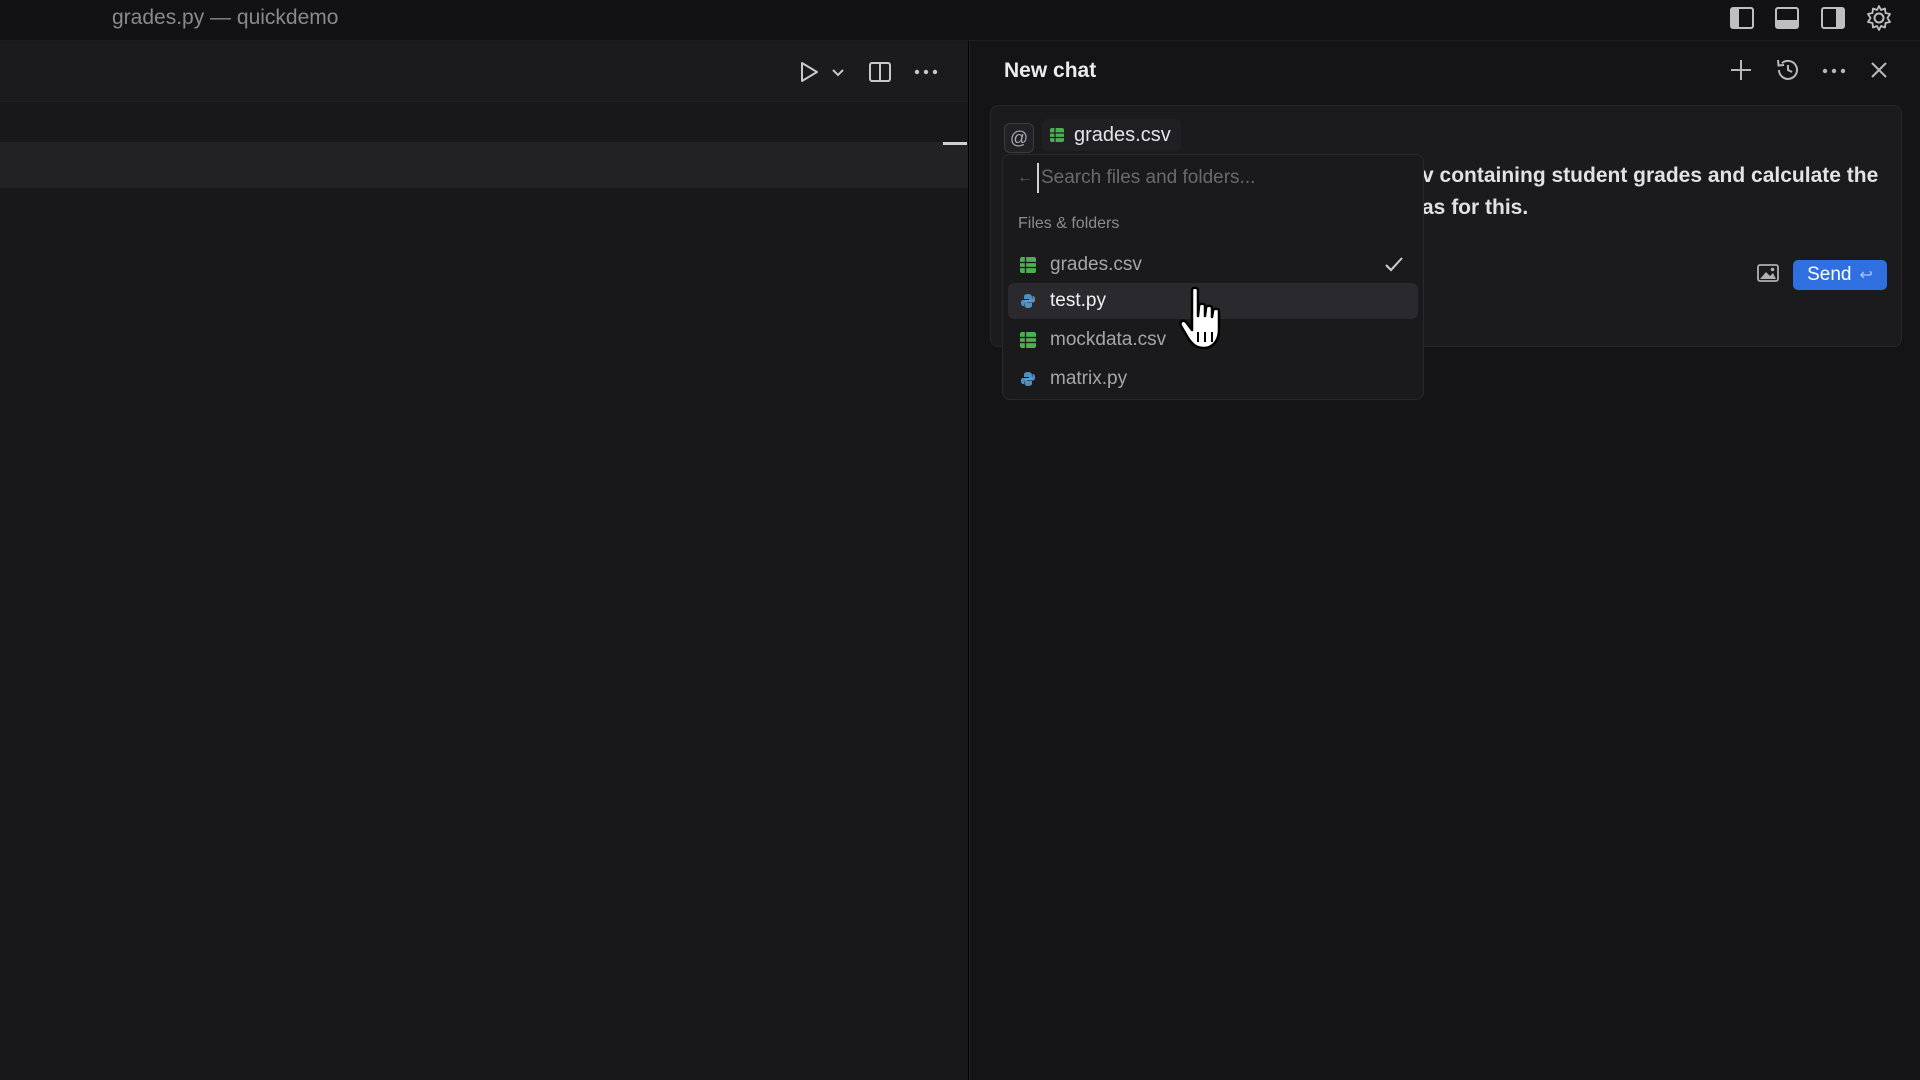 The image size is (1920, 1080). Describe the element at coordinates (1866, 275) in the screenshot. I see `return-key-icon: ↩` at that location.